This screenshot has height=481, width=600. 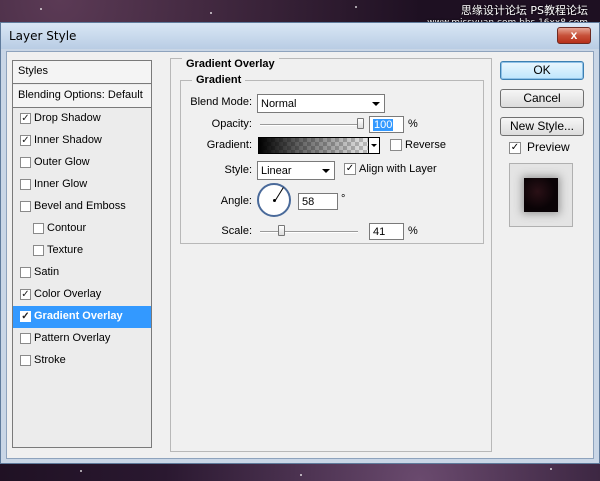 I want to click on style-item-color-overlay: ✓ Color Overlay, so click(x=82, y=295).